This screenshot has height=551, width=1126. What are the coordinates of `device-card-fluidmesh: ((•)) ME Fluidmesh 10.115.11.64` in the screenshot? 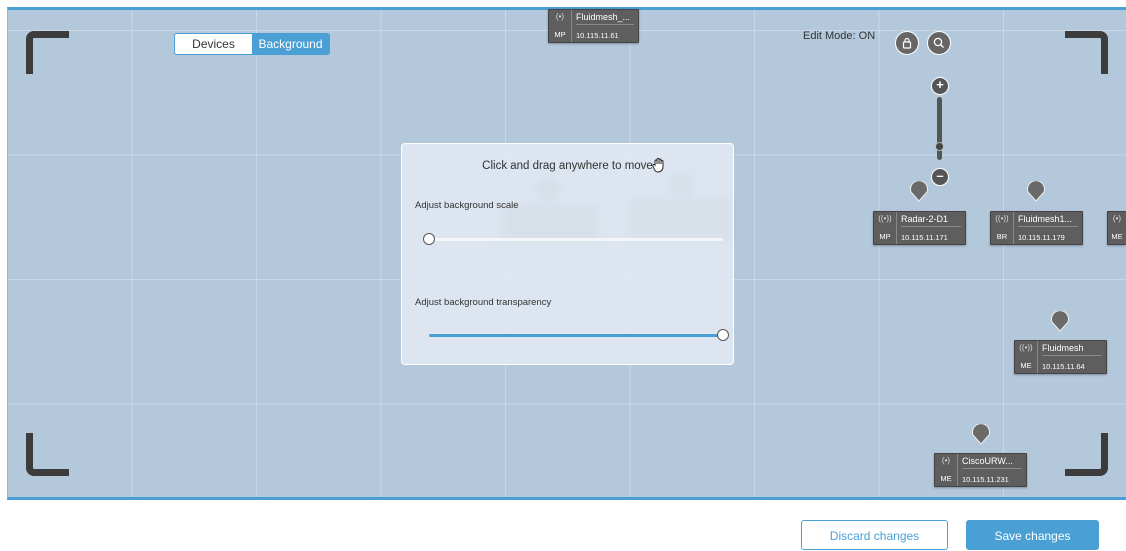 It's located at (1060, 357).